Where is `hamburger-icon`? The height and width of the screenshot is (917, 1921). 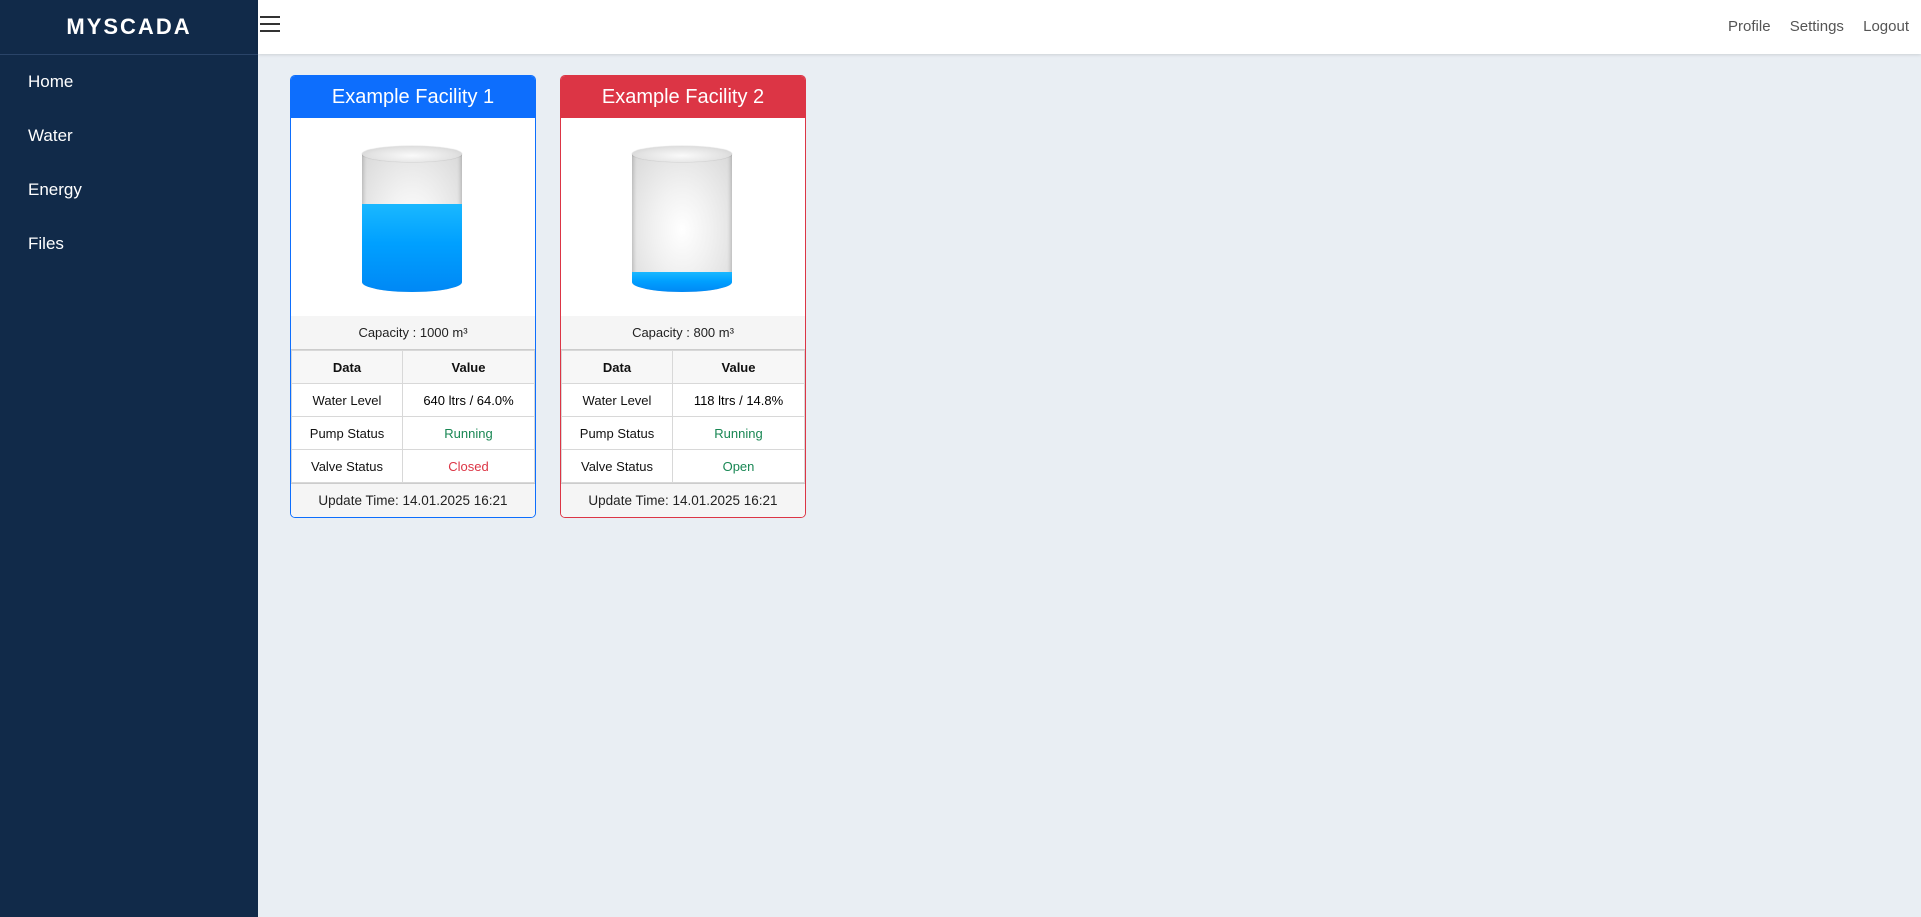 hamburger-icon is located at coordinates (270, 27).